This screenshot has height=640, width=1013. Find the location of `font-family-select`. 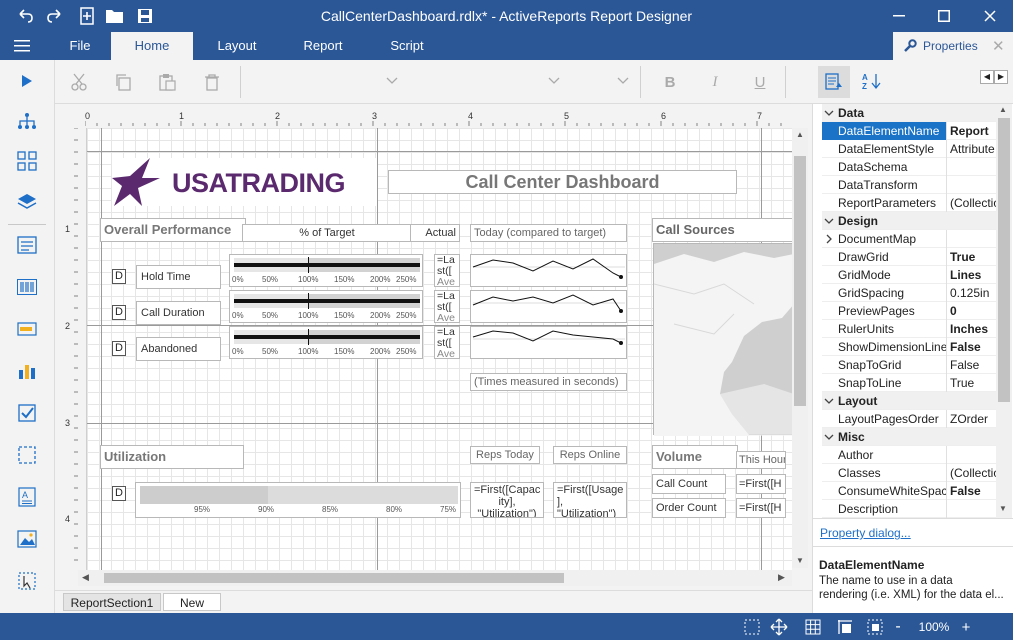

font-family-select is located at coordinates (330, 82).